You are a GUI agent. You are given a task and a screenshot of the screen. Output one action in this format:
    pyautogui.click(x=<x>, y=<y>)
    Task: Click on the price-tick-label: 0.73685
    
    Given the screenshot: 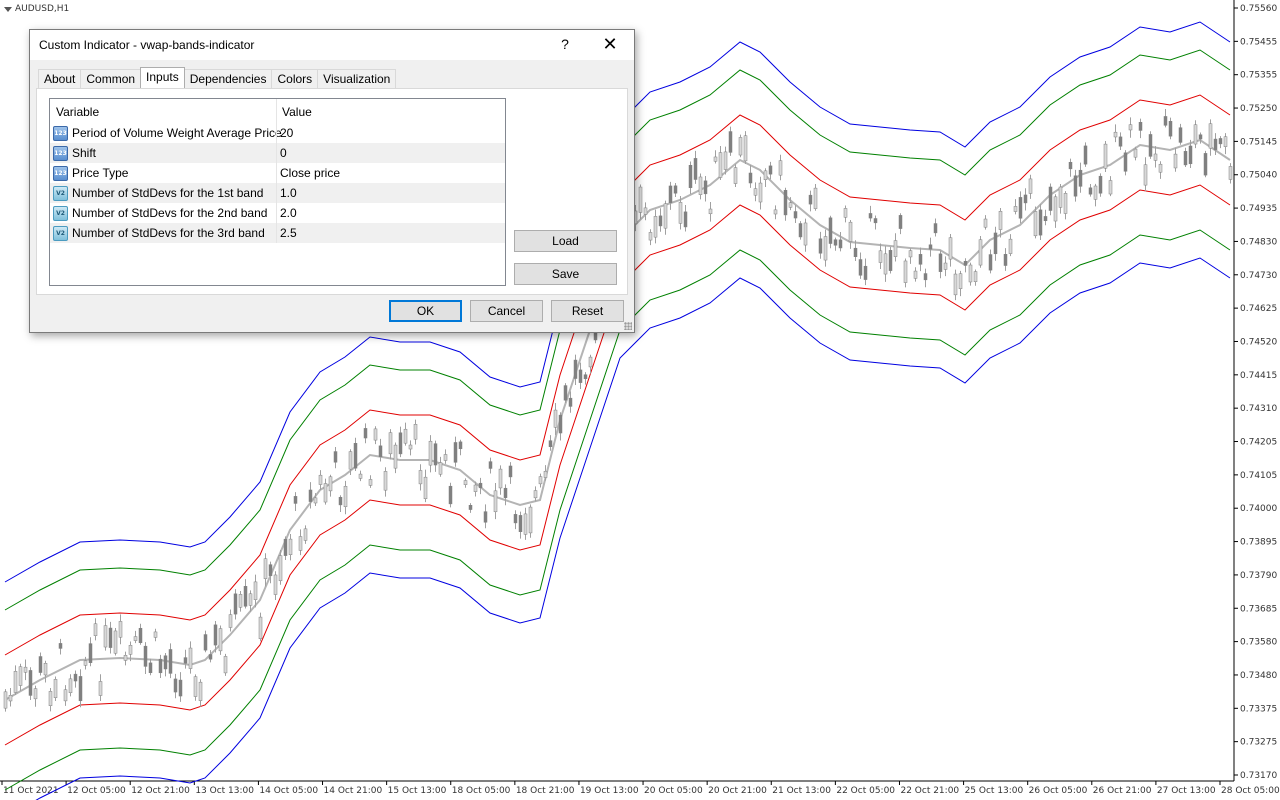 What is the action you would take?
    pyautogui.click(x=1258, y=609)
    